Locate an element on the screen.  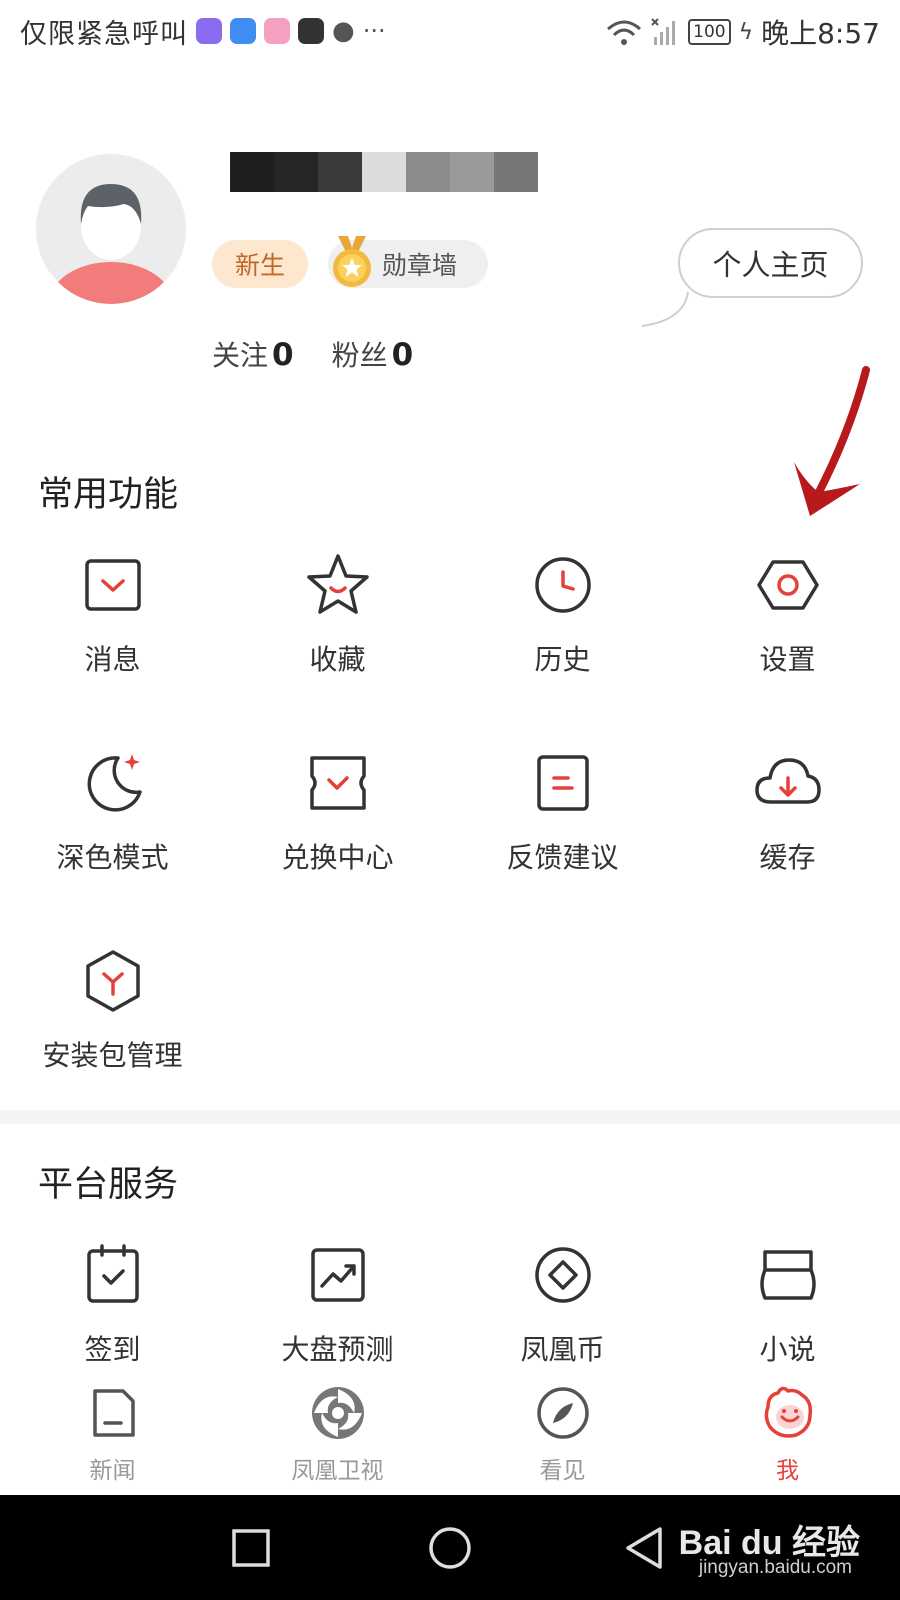
grid-item-settings: 设置 is located at coordinates (787, 614).